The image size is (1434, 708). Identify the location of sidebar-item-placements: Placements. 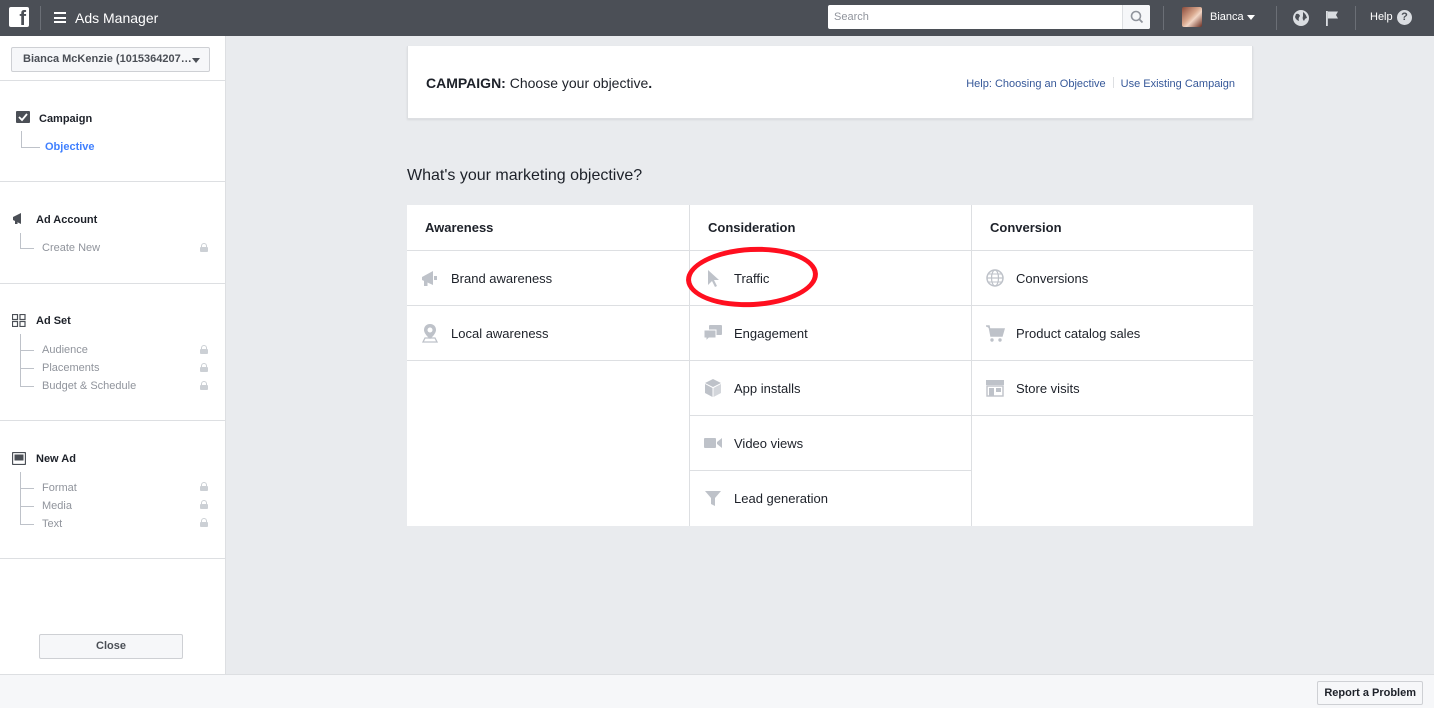
(70, 368).